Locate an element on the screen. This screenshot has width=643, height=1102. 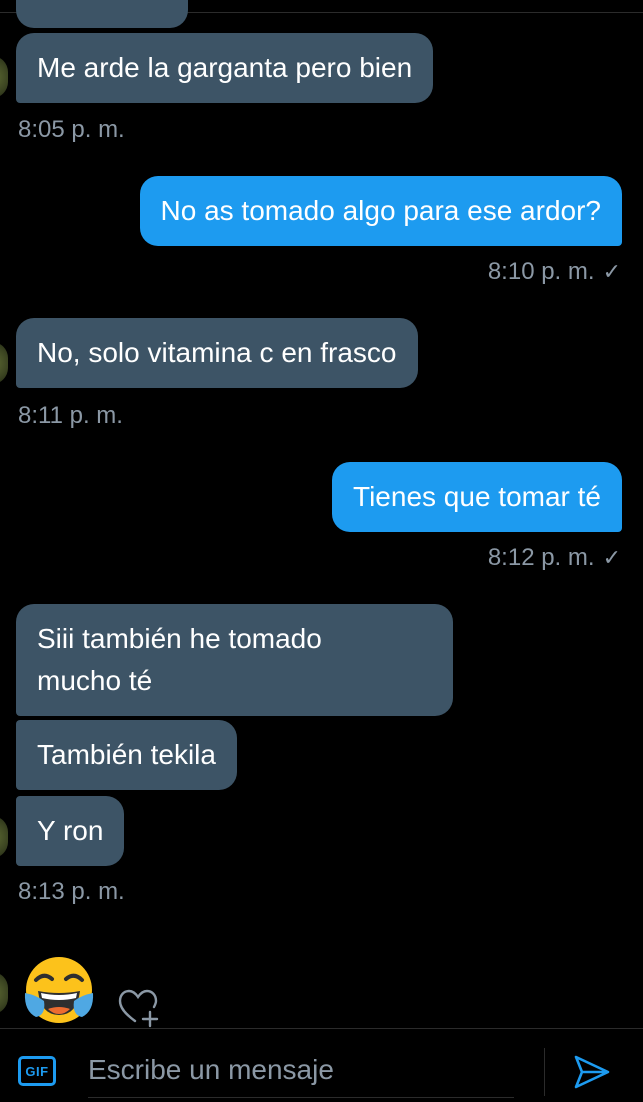
message-timestamp: 8:10 p. m. is located at coordinates (541, 271).